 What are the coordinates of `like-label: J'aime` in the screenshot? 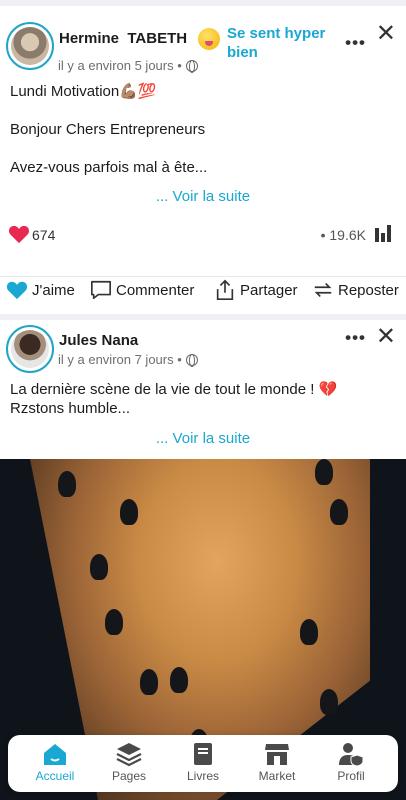 It's located at (53, 290).